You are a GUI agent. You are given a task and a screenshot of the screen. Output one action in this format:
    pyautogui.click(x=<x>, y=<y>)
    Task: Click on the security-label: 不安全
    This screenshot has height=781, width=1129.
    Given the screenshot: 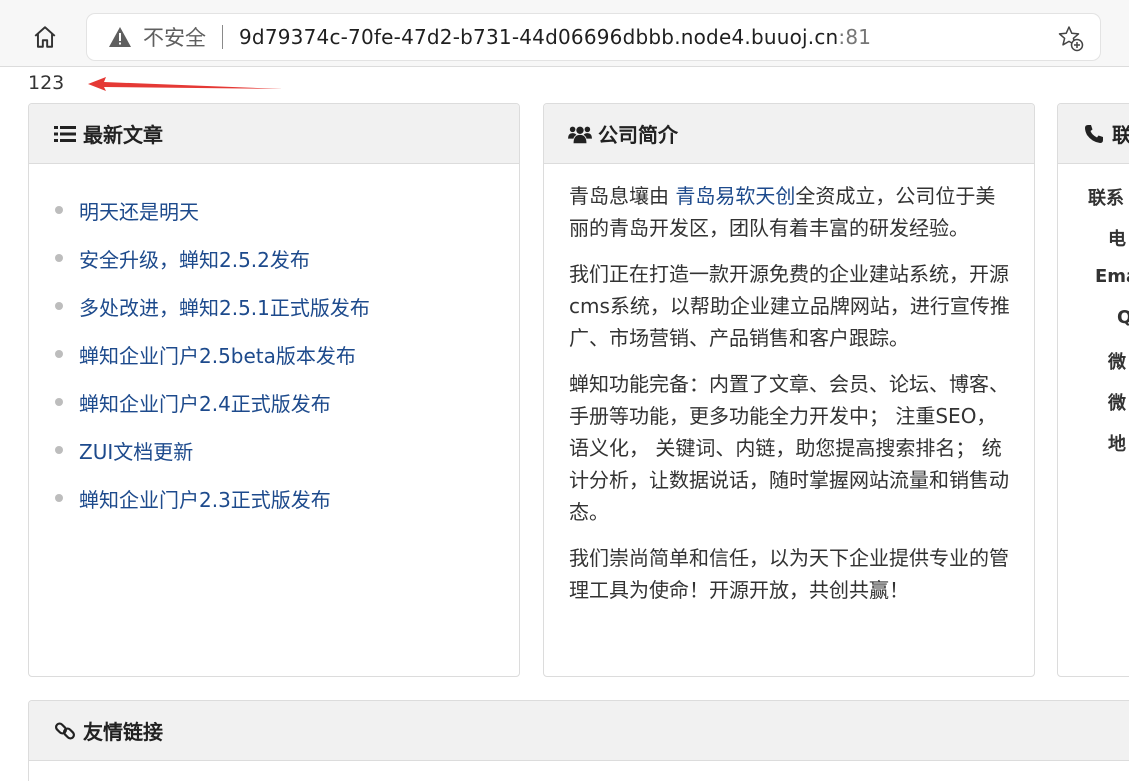 What is the action you would take?
    pyautogui.click(x=174, y=37)
    